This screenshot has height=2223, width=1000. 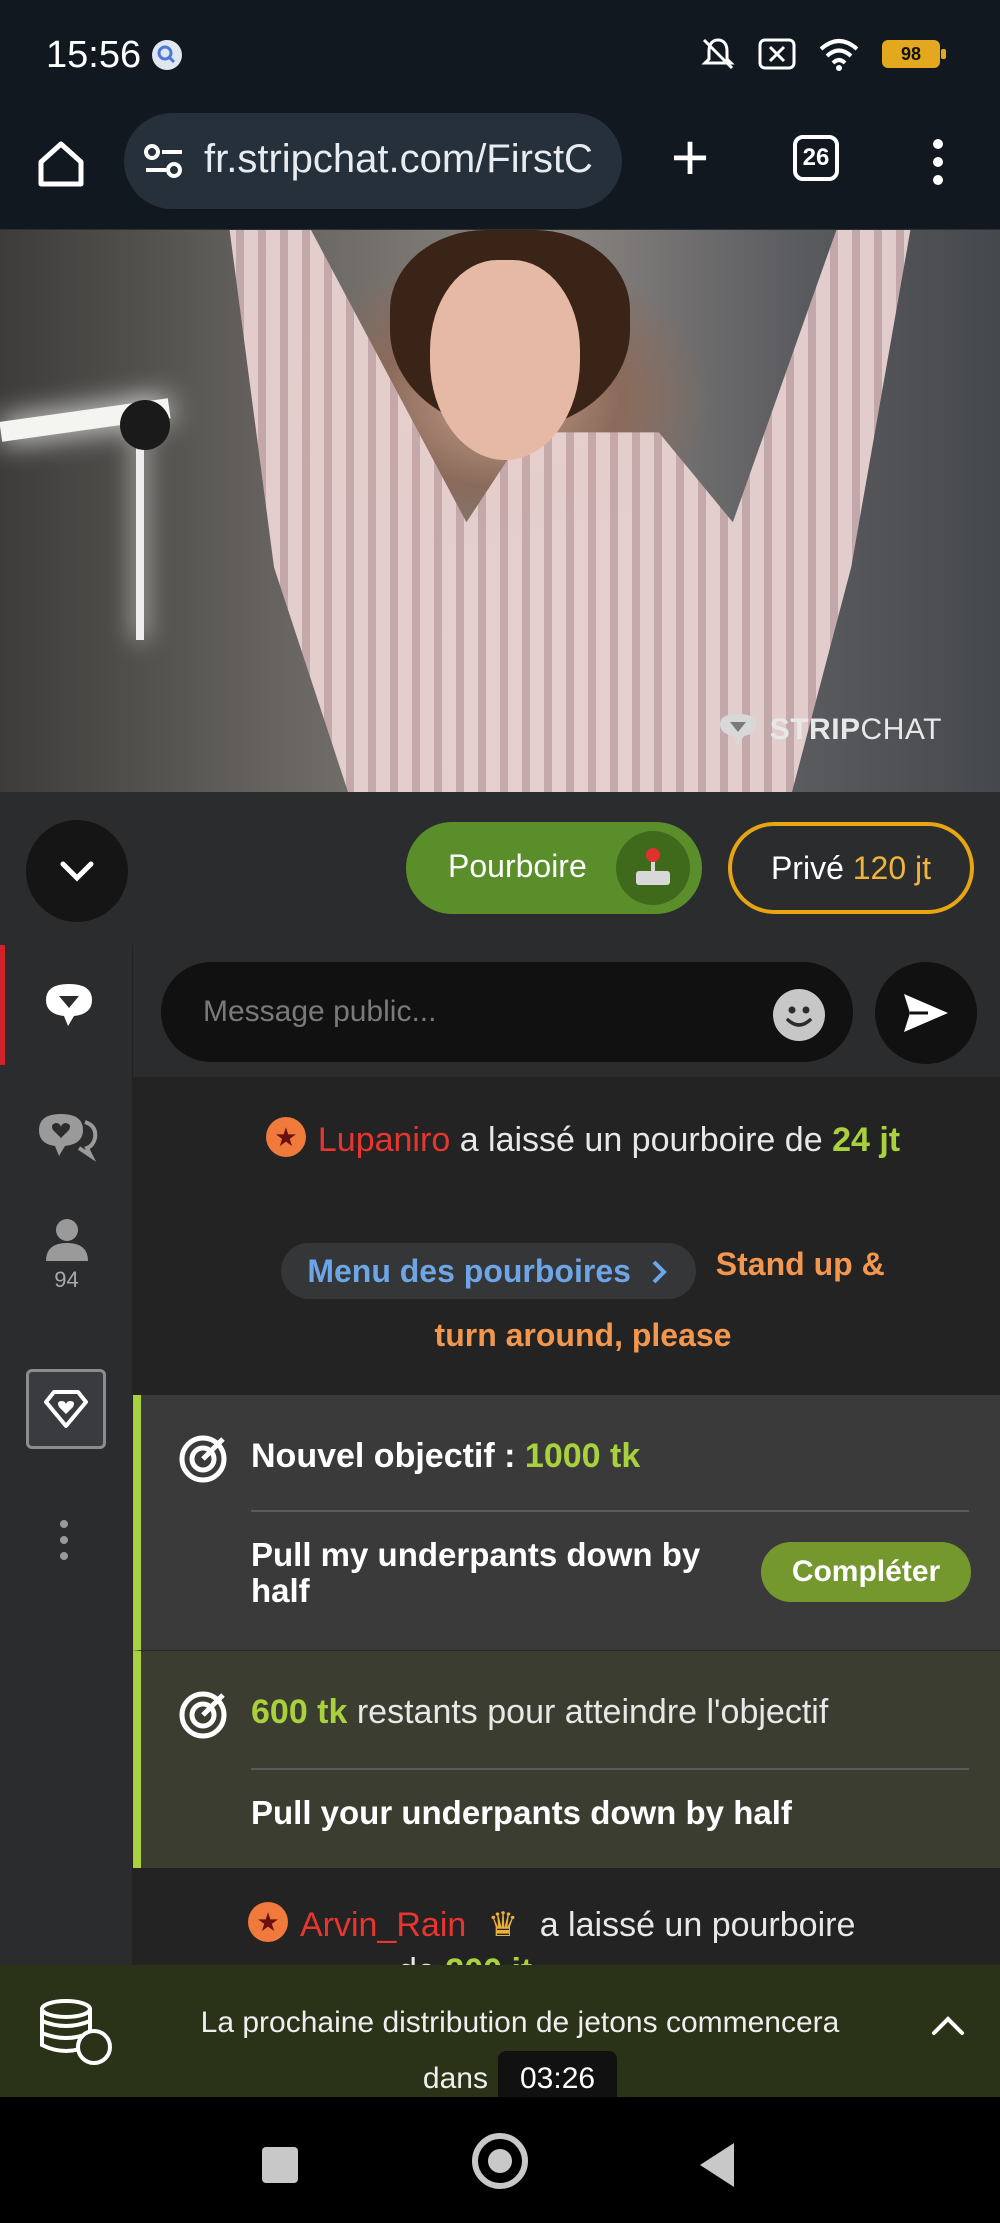 I want to click on goal-description: Pull your underpants down by half, so click(x=521, y=1812).